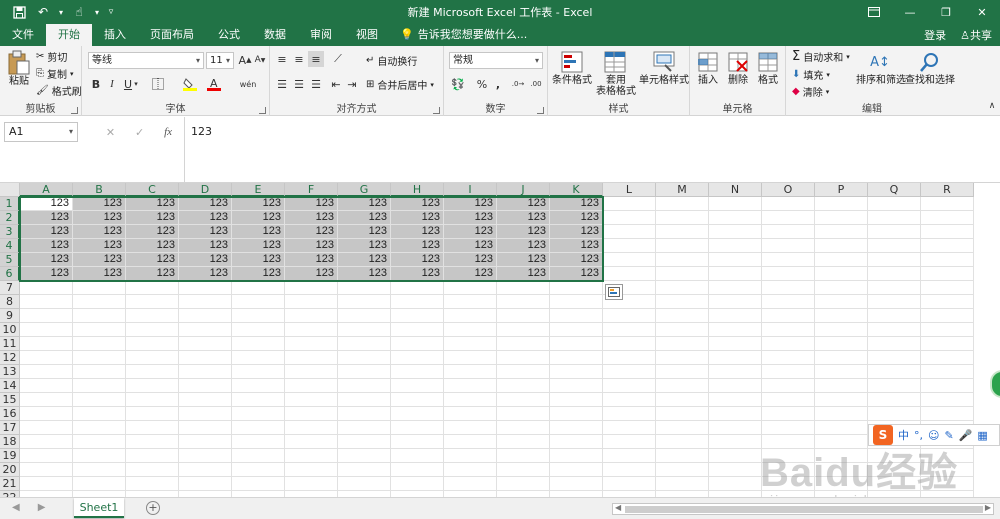 This screenshot has width=1000, height=519. Describe the element at coordinates (788, 190) in the screenshot. I see `column-header-o: O` at that location.